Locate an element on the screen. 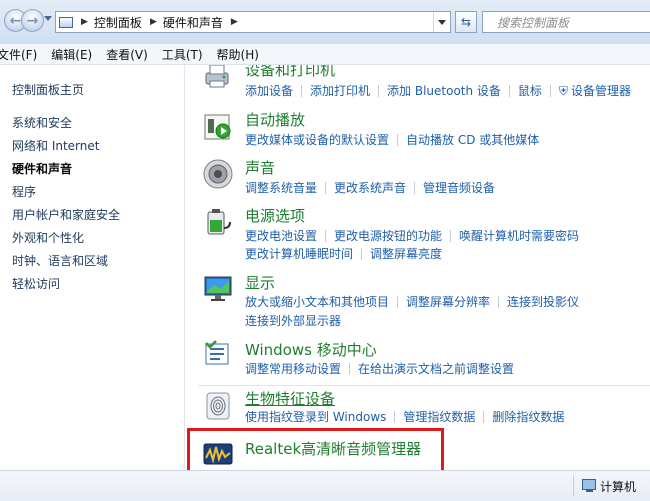  history-dropdown is located at coordinates (48, 18).